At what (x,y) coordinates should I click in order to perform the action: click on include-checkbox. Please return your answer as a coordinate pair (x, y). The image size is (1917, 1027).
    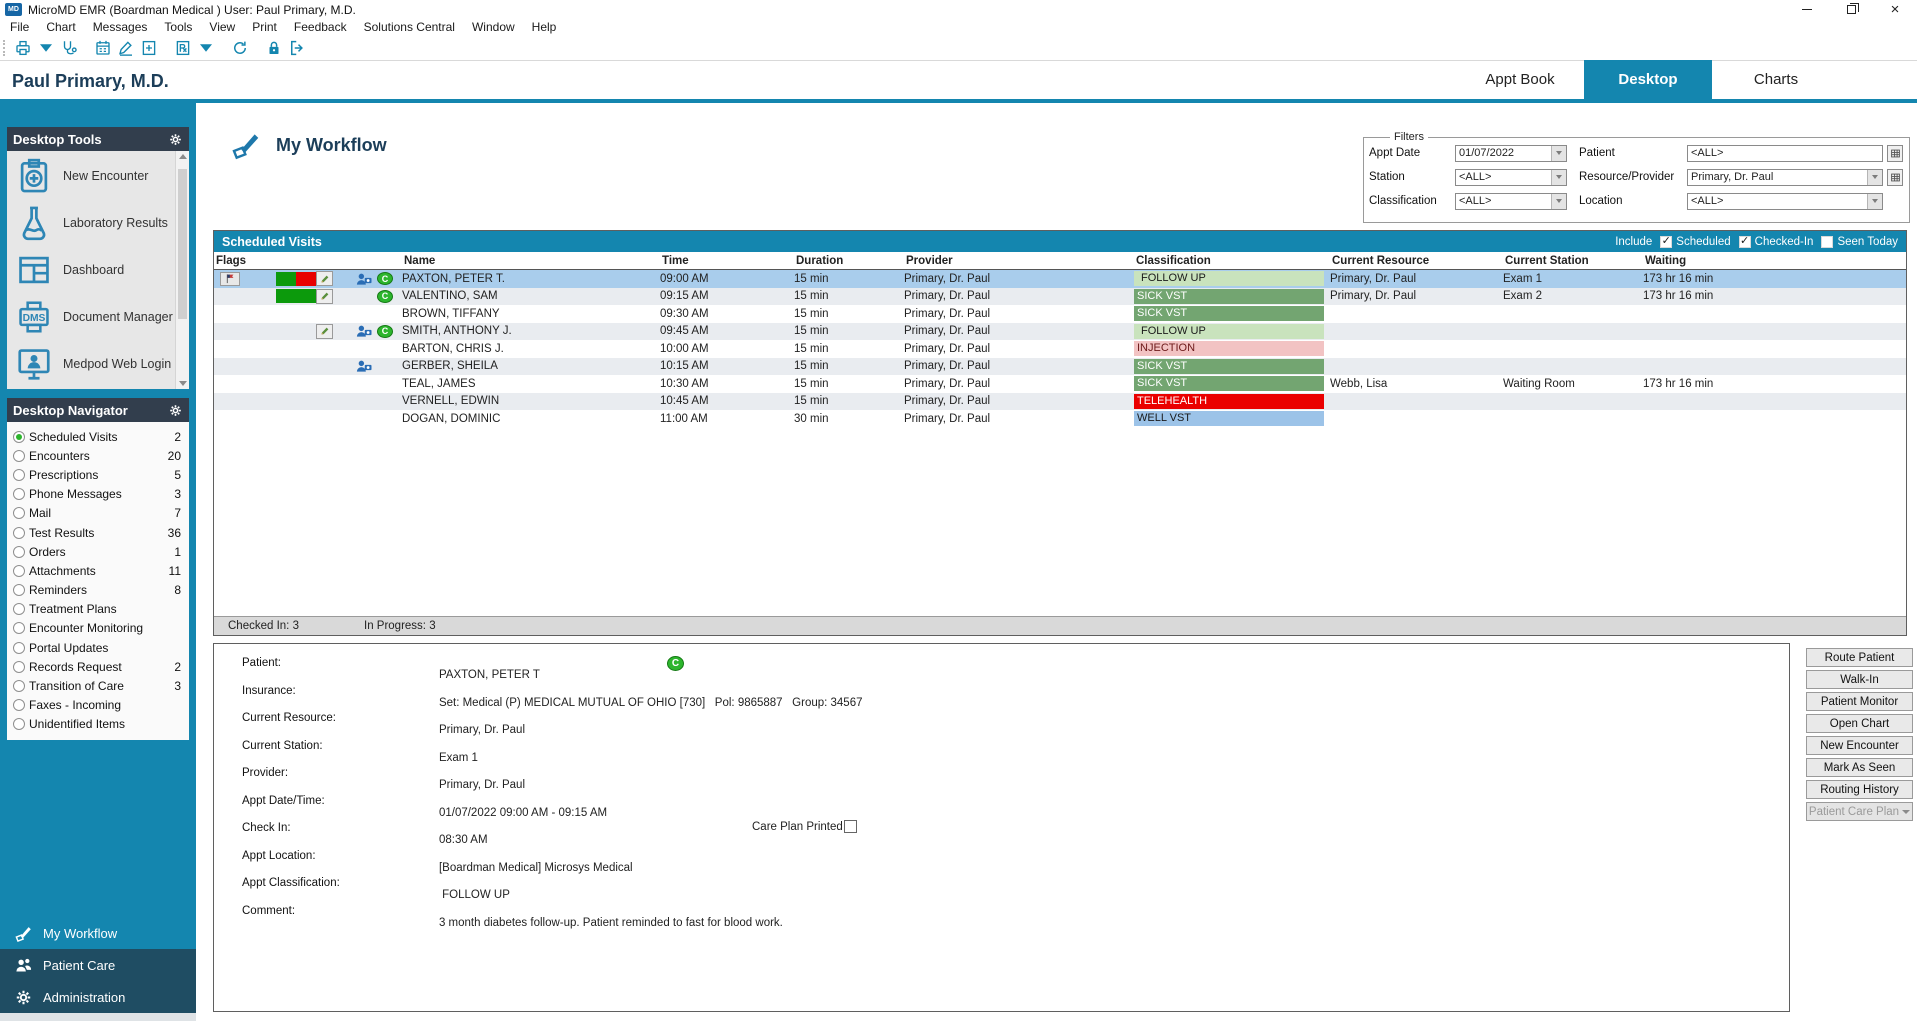
    Looking at the image, I should click on (1827, 241).